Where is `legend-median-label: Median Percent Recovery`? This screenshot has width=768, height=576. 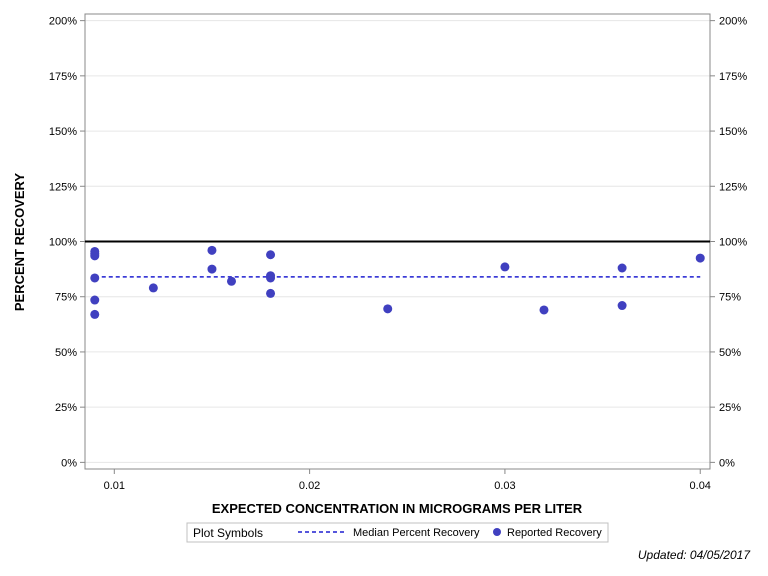 legend-median-label: Median Percent Recovery is located at coordinates (416, 533).